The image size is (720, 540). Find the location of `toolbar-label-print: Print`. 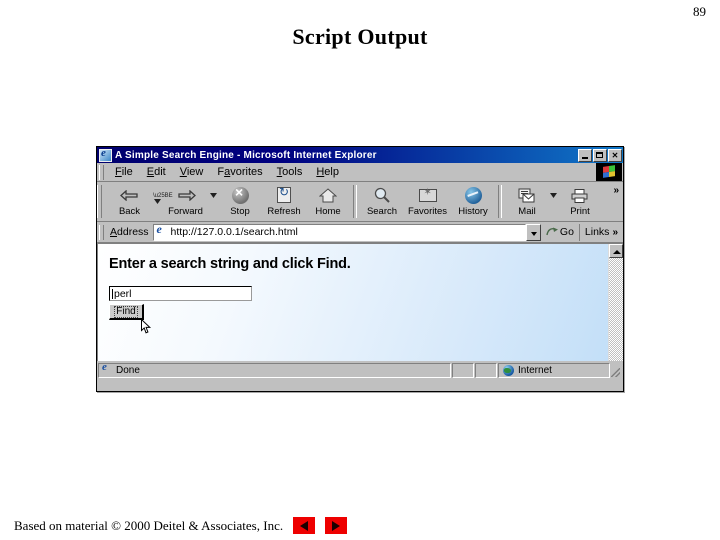

toolbar-label-print: Print is located at coordinates (580, 211).